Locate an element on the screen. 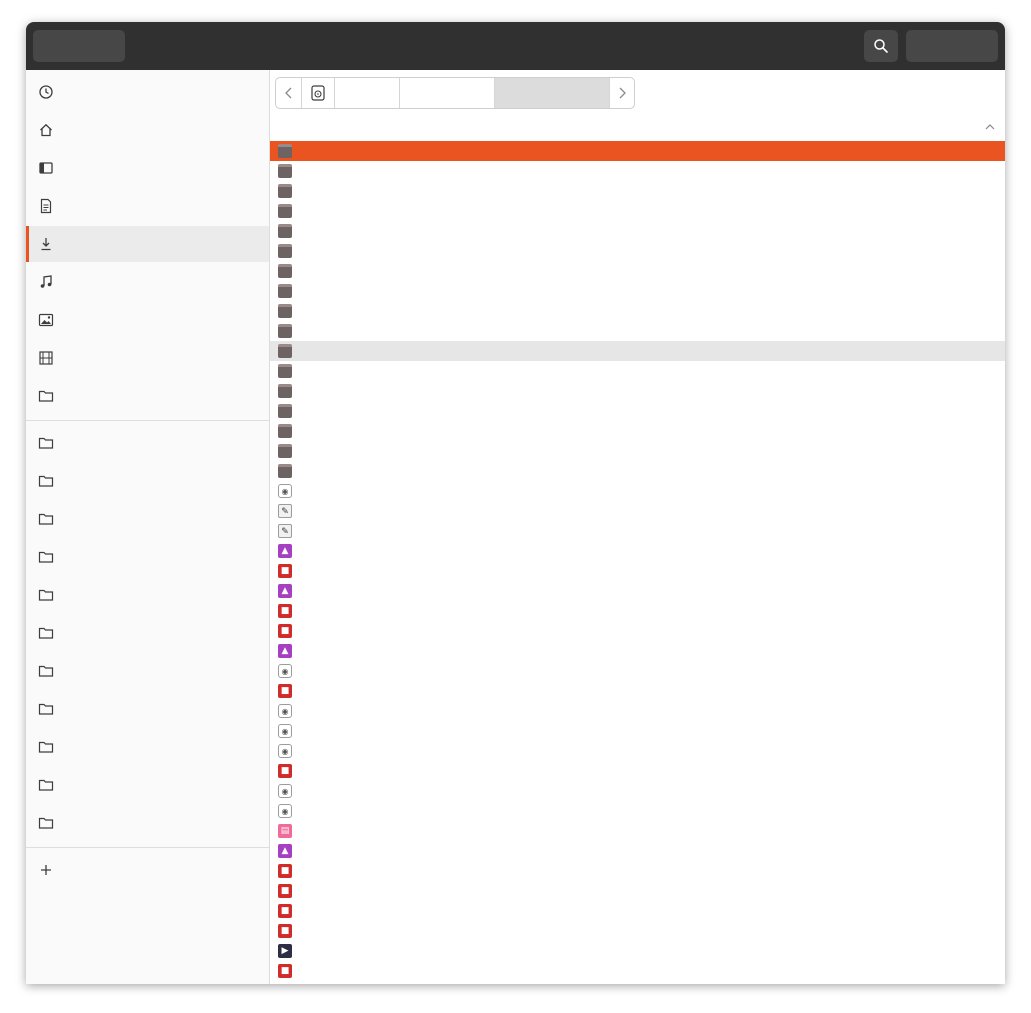 This screenshot has height=1013, width=1031. sidebar-item-home is located at coordinates (147, 130).